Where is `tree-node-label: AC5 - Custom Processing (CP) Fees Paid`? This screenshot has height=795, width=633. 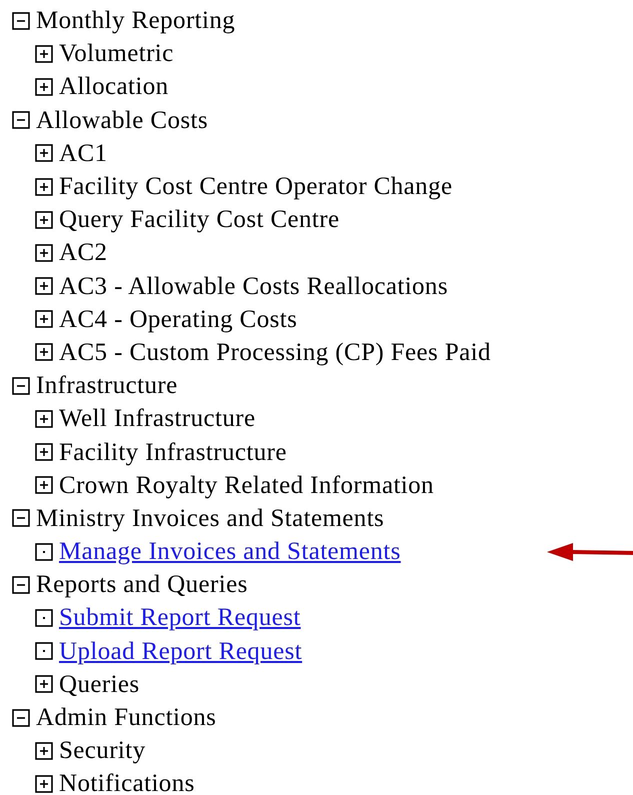
tree-node-label: AC5 - Custom Processing (CP) Fees Paid is located at coordinates (275, 352).